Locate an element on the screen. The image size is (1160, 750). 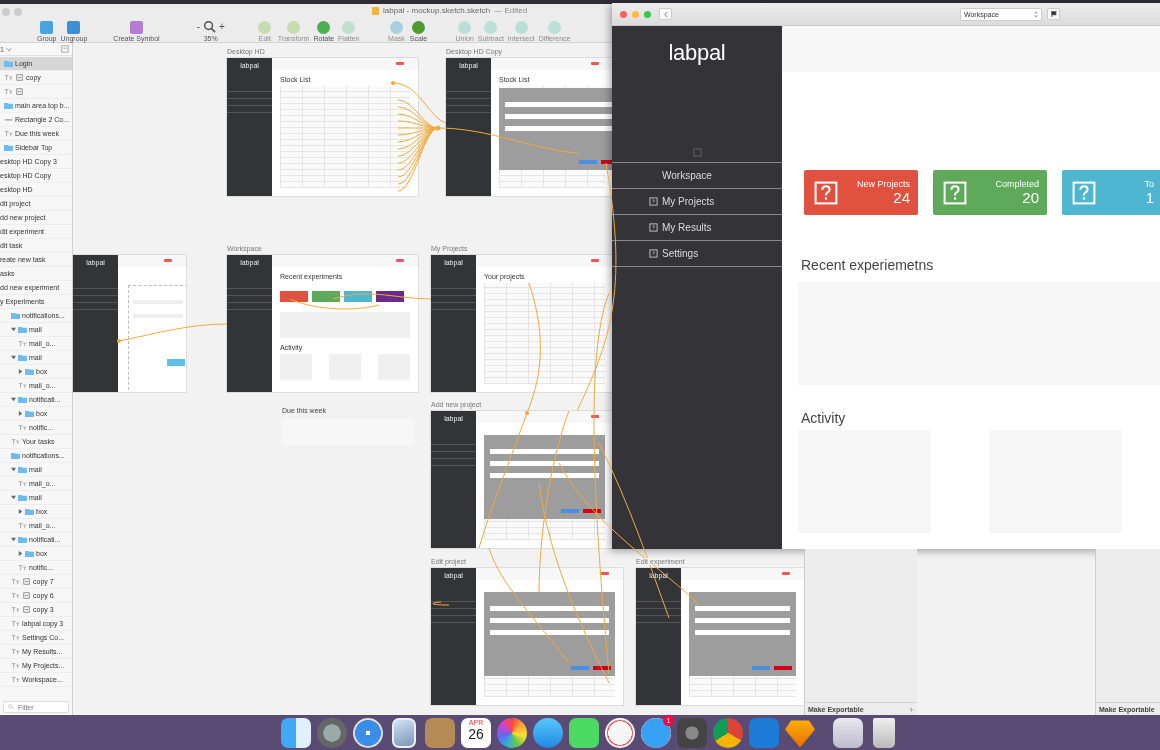
window-title: labpal - mockup.sketch.sketch is located at coordinates (437, 10).